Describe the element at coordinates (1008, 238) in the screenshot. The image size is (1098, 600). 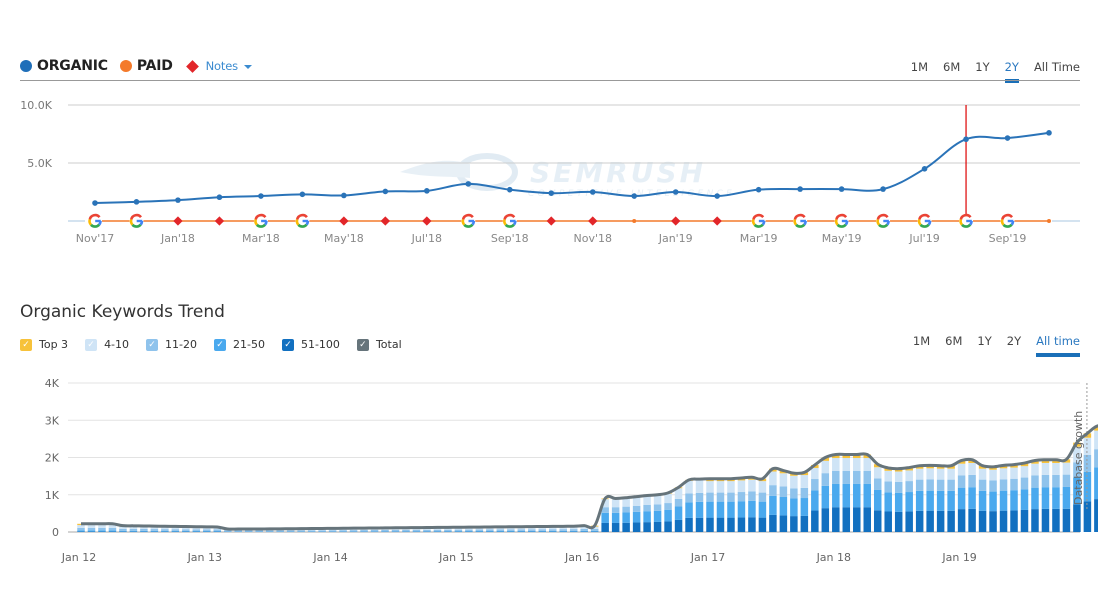
I see `x-tick-label: Sep'19` at that location.